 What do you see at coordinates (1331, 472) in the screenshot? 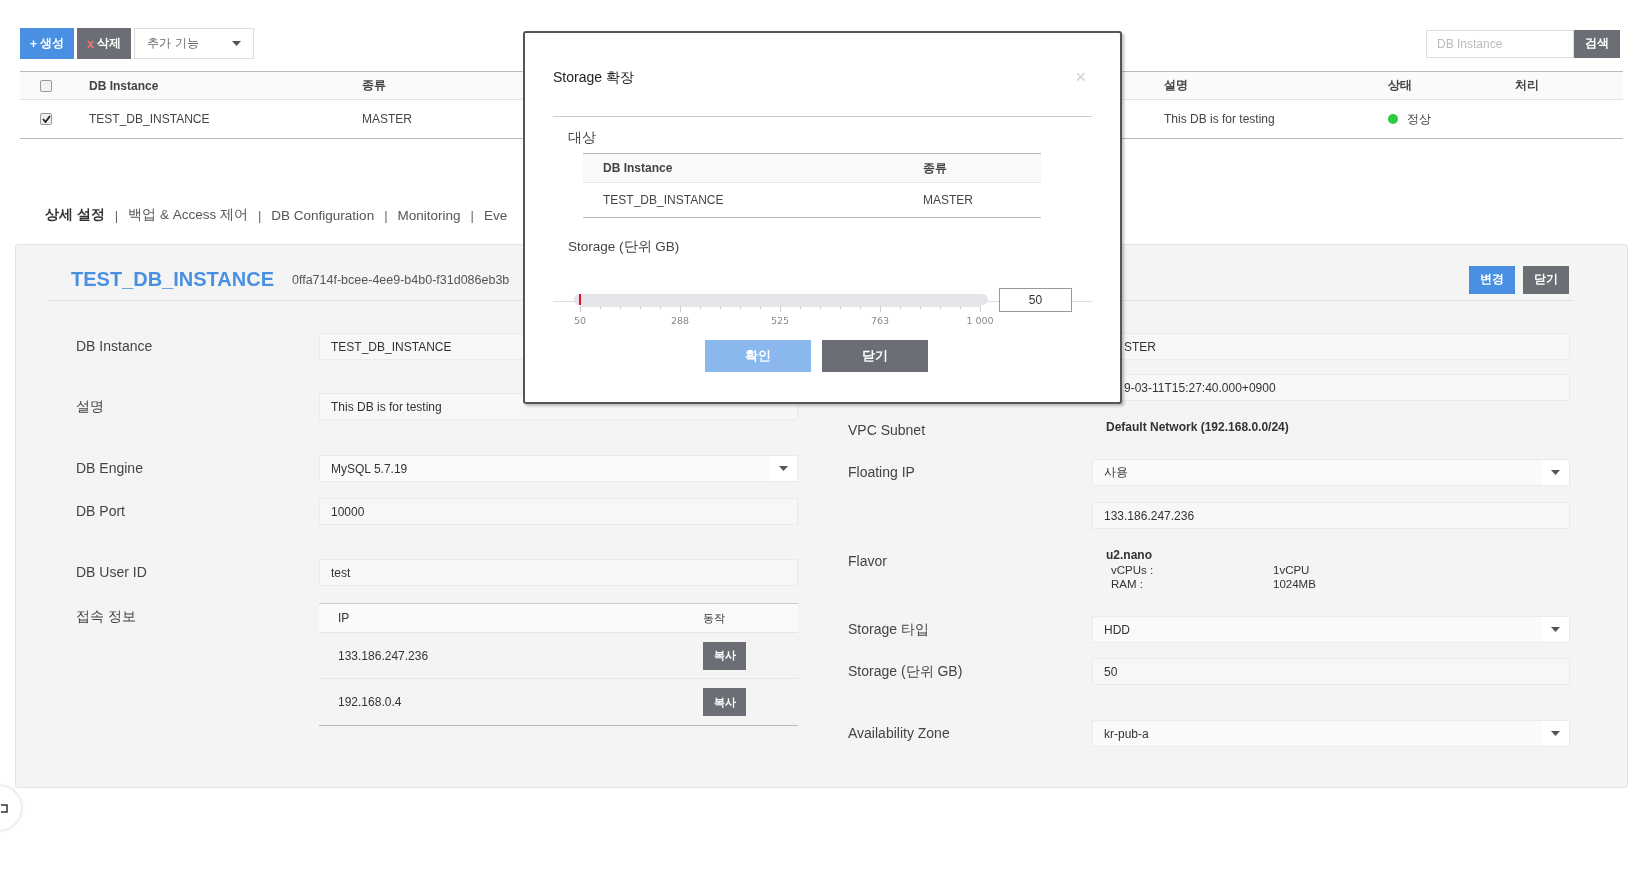
I see `select-field: 사용` at bounding box center [1331, 472].